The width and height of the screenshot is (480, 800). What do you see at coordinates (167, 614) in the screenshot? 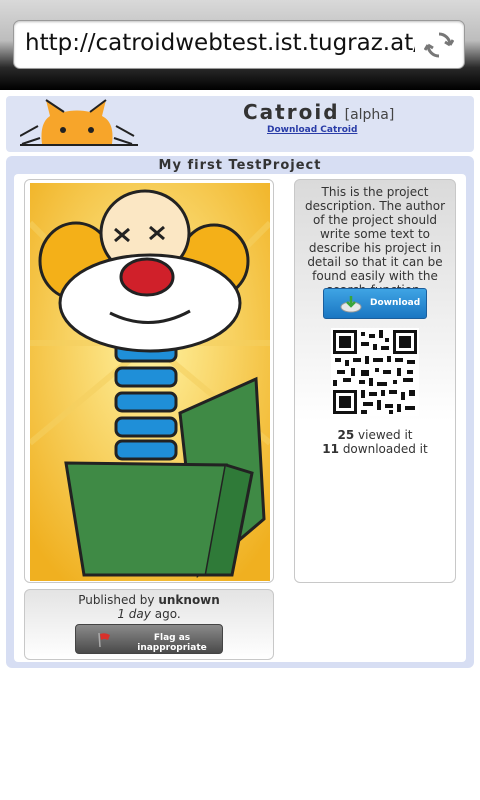
I see `publish-age-suffix: ago.` at bounding box center [167, 614].